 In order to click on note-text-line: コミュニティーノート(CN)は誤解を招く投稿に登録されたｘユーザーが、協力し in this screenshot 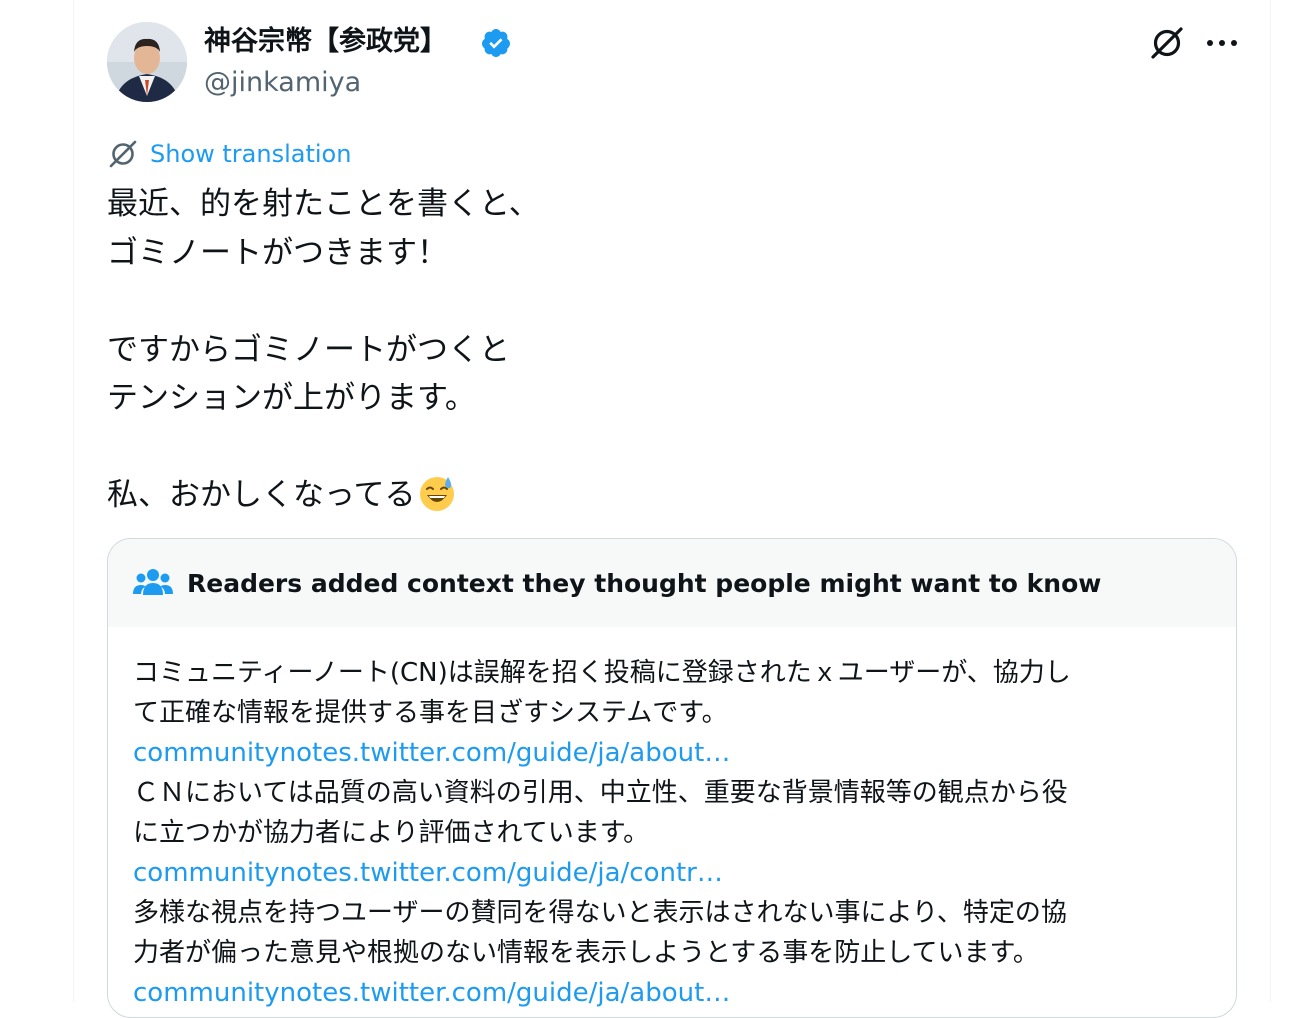, I will do `click(602, 673)`.